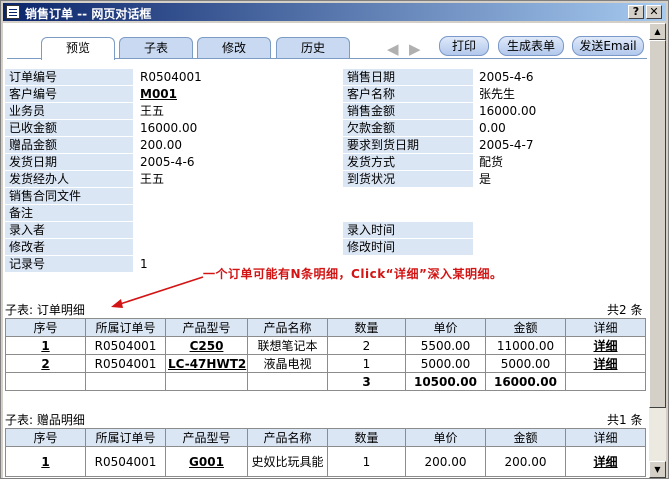  What do you see at coordinates (506, 145) in the screenshot?
I see `field-value: 2005-4-7` at bounding box center [506, 145].